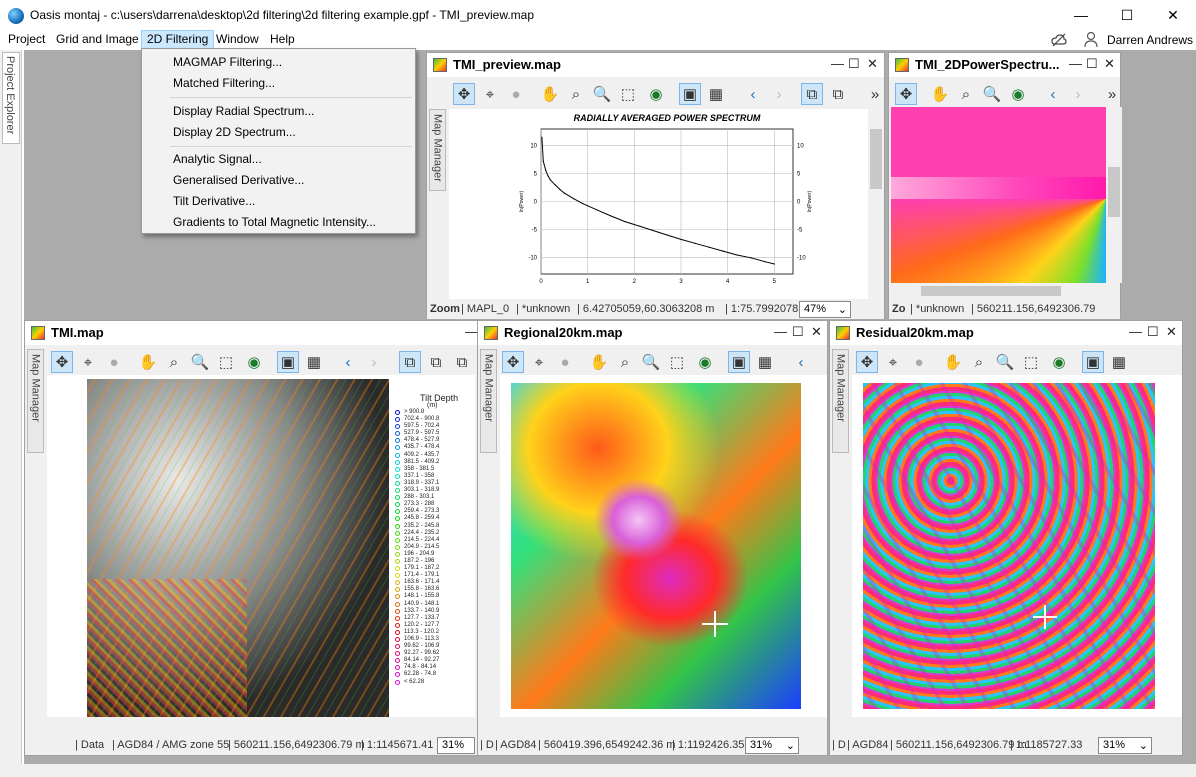 This screenshot has width=1196, height=777. What do you see at coordinates (97, 39) in the screenshot?
I see `menu-grid-and-image: Grid and Image` at bounding box center [97, 39].